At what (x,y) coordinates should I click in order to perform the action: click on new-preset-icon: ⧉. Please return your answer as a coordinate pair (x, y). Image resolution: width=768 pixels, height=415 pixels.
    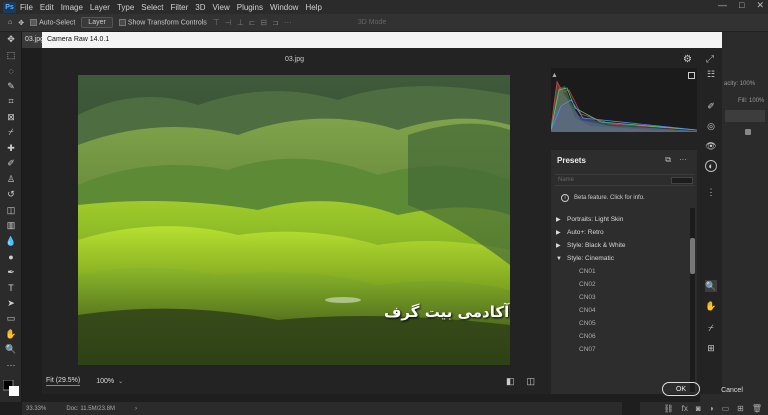
    Looking at the image, I should click on (668, 160).